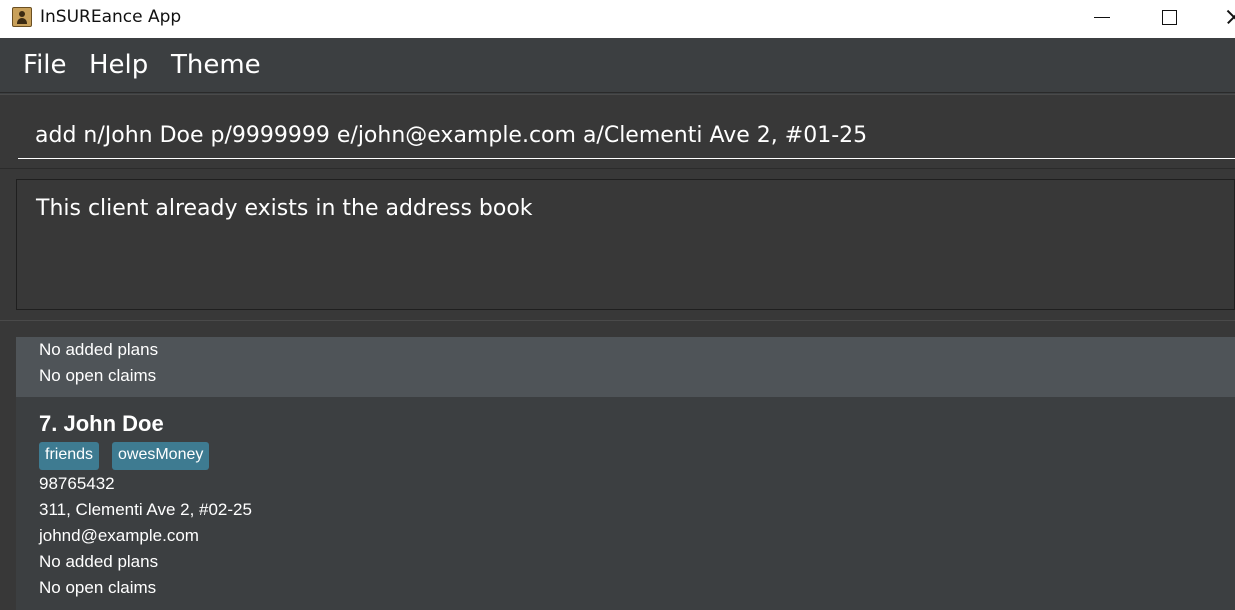 This screenshot has height=610, width=1235. I want to click on person-card-previous: No added plans No open claims, so click(625, 367).